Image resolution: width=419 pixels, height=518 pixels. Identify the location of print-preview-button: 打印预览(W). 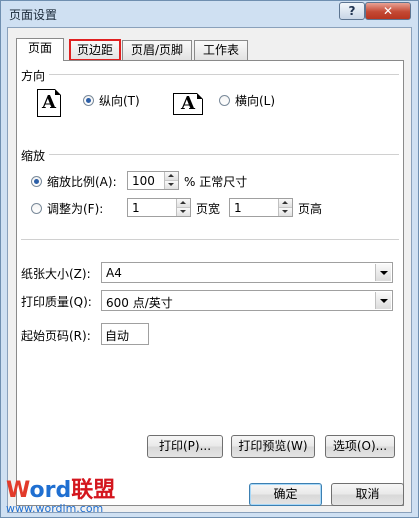
(273, 446).